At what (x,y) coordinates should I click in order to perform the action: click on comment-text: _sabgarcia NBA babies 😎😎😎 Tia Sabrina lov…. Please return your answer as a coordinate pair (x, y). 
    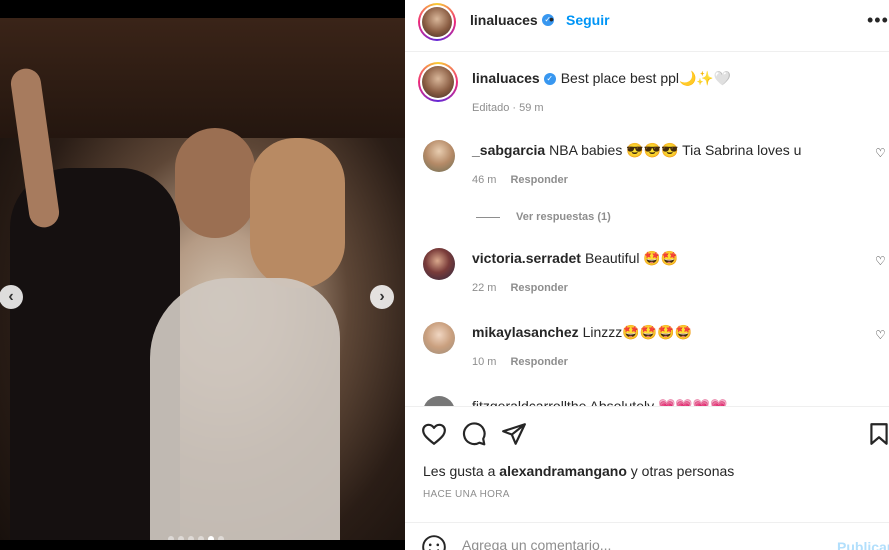
    Looking at the image, I should click on (636, 150).